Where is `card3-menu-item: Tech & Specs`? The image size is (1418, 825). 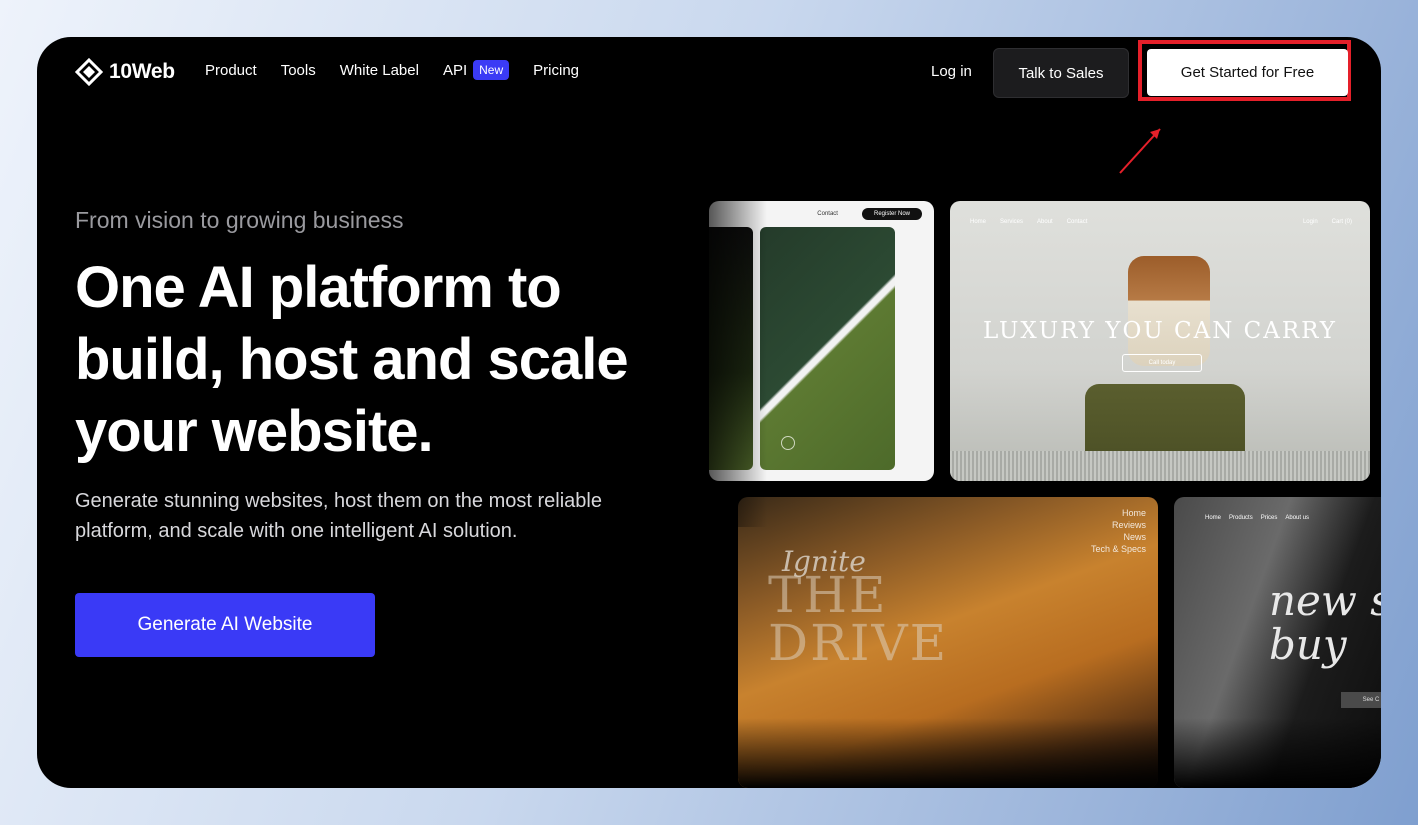 card3-menu-item: Tech & Specs is located at coordinates (1118, 549).